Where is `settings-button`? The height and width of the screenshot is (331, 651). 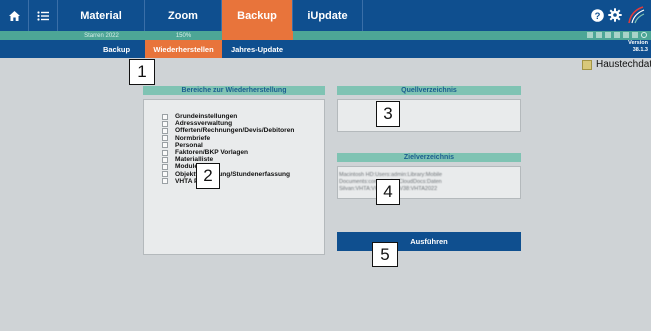
settings-button is located at coordinates (615, 17).